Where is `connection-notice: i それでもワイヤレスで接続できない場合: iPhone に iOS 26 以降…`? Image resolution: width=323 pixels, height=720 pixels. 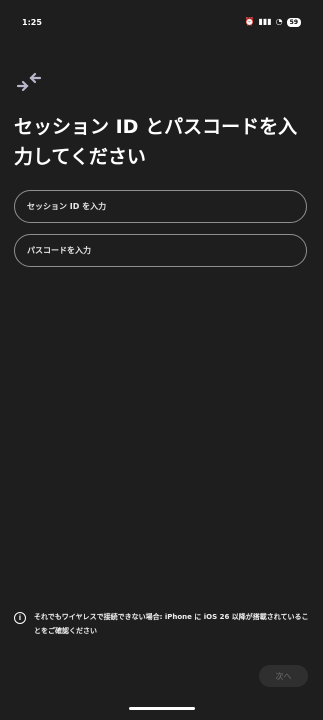 connection-notice: i それでもワイヤレスで接続できない場合: iPhone に iOS 26 以降… is located at coordinates (162, 624).